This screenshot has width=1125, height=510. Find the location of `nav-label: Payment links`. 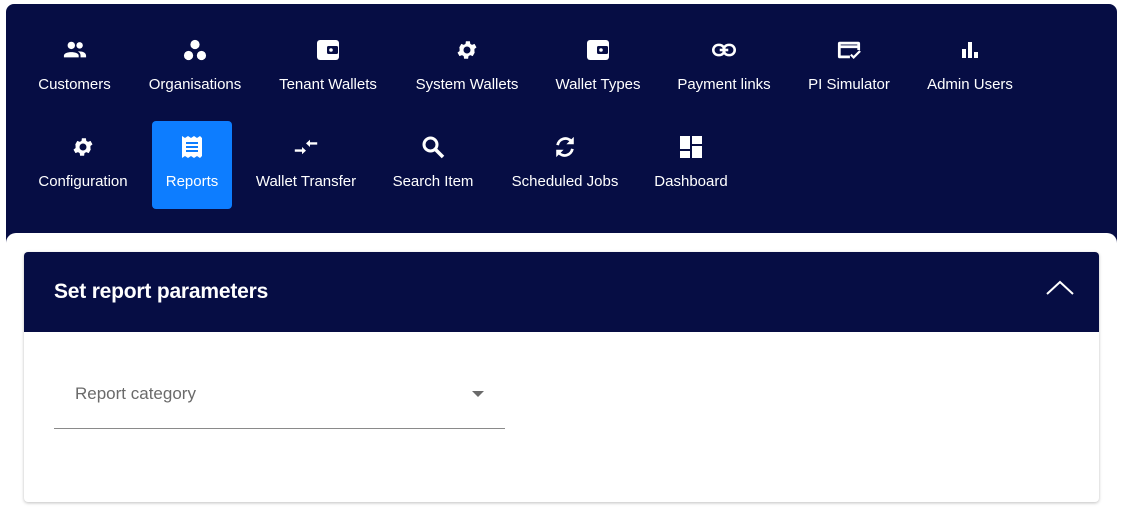

nav-label: Payment links is located at coordinates (724, 84).